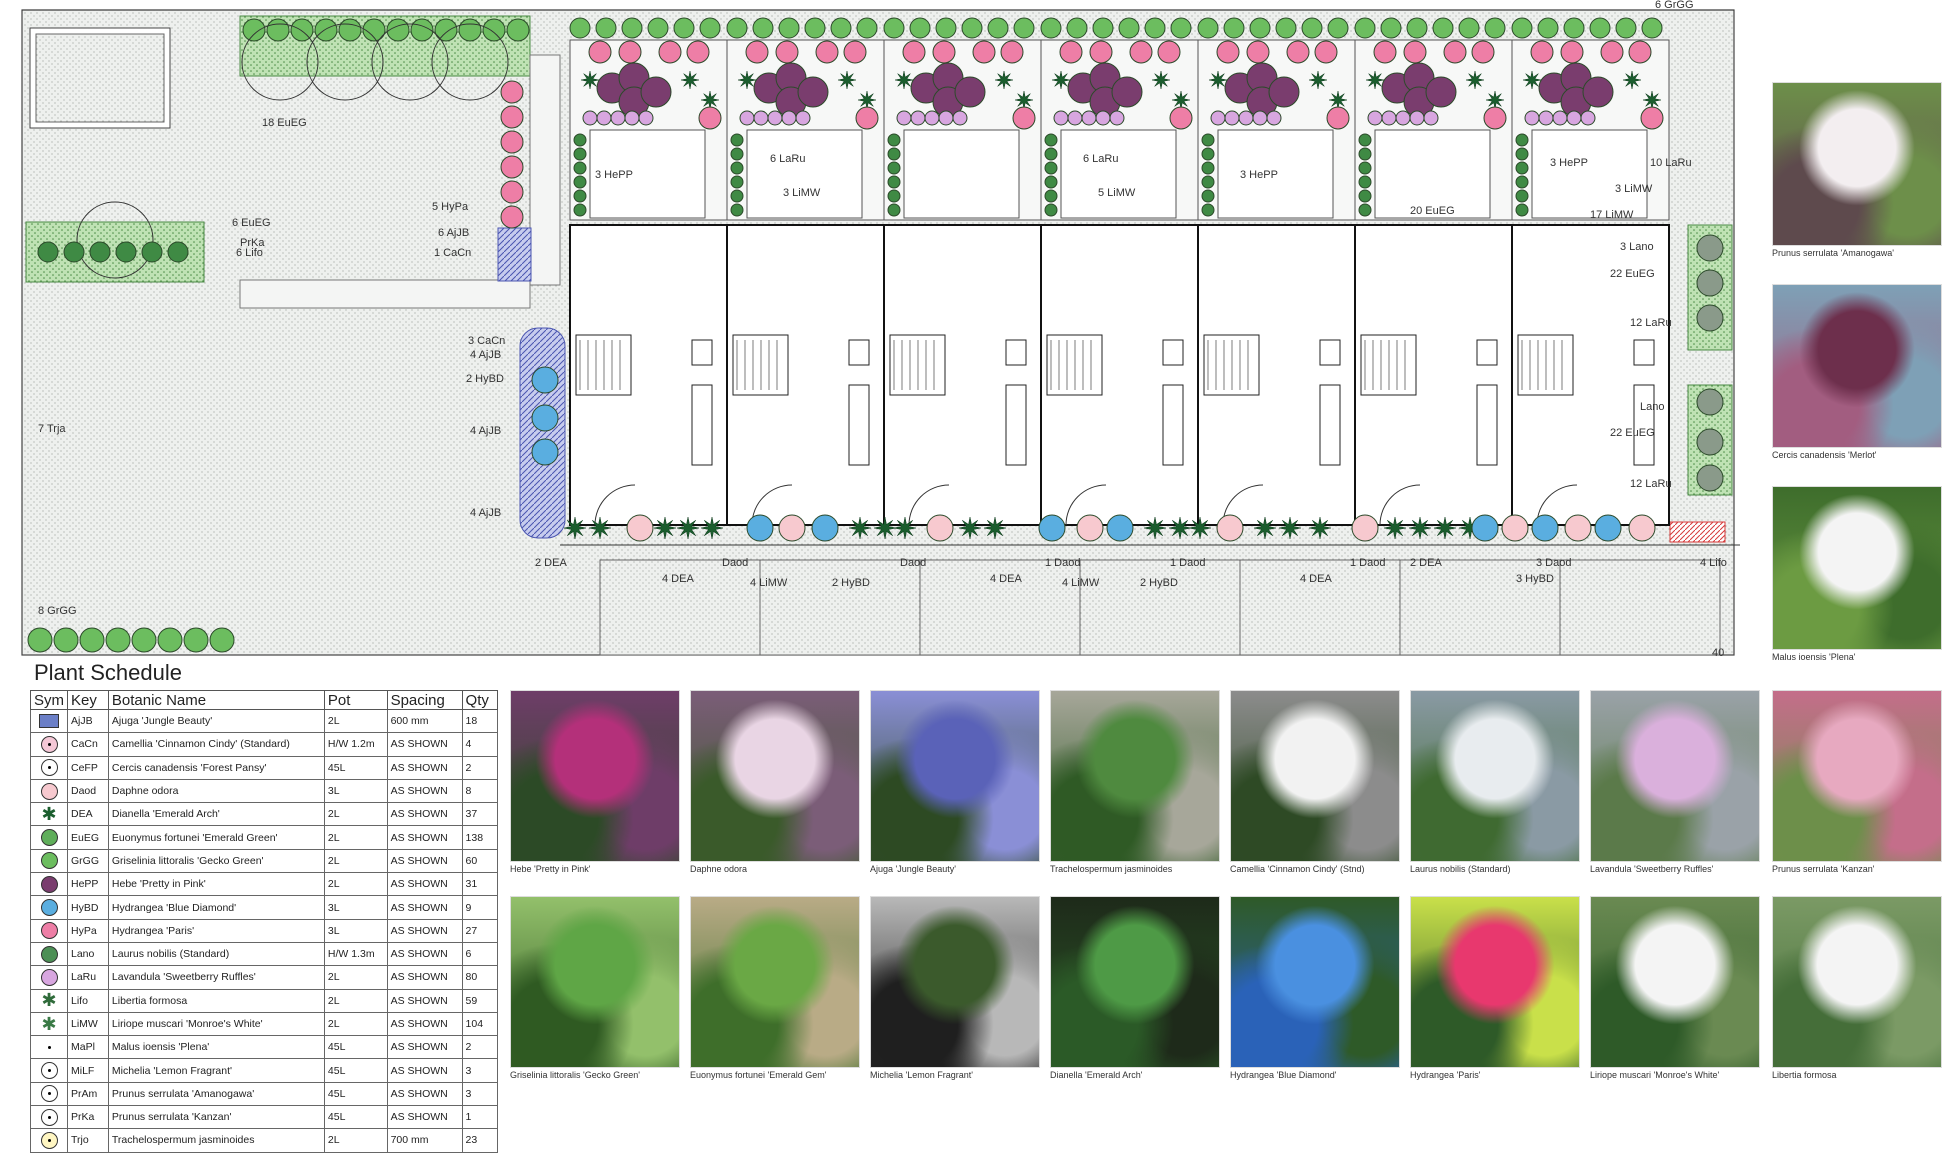 Image resolution: width=1950 pixels, height=1154 pixels. Describe the element at coordinates (1710, 283) in the screenshot. I see `laurus-symbol` at that location.